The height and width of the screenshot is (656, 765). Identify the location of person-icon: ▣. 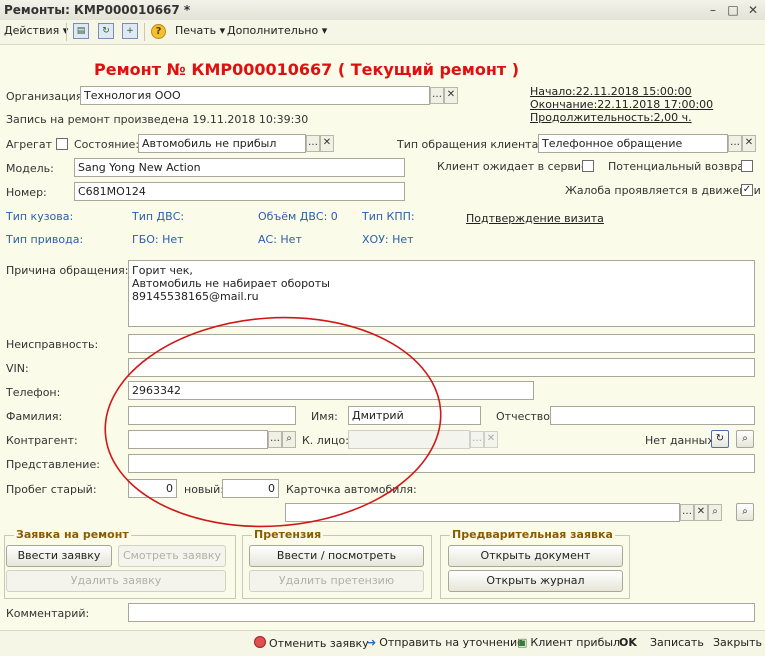
(522, 642).